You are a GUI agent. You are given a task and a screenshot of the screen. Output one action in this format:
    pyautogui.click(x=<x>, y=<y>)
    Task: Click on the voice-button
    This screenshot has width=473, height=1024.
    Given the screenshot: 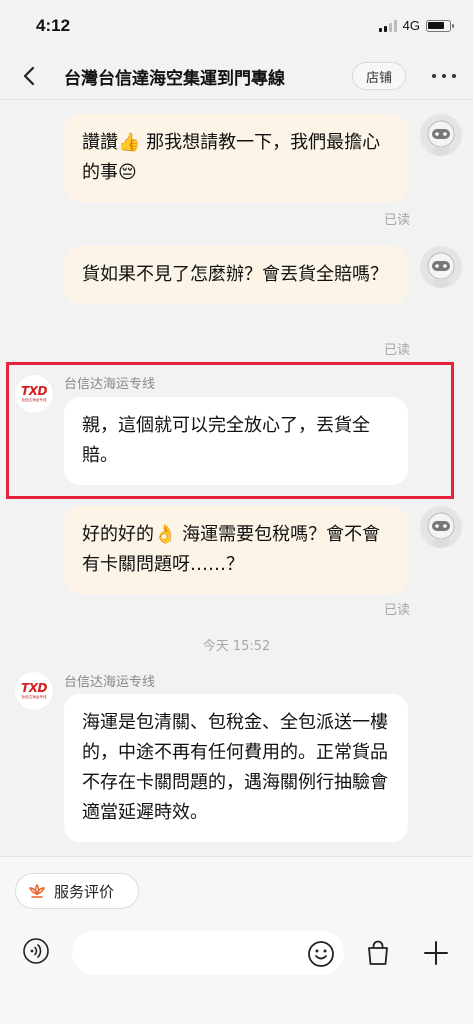 What is the action you would take?
    pyautogui.click(x=36, y=951)
    